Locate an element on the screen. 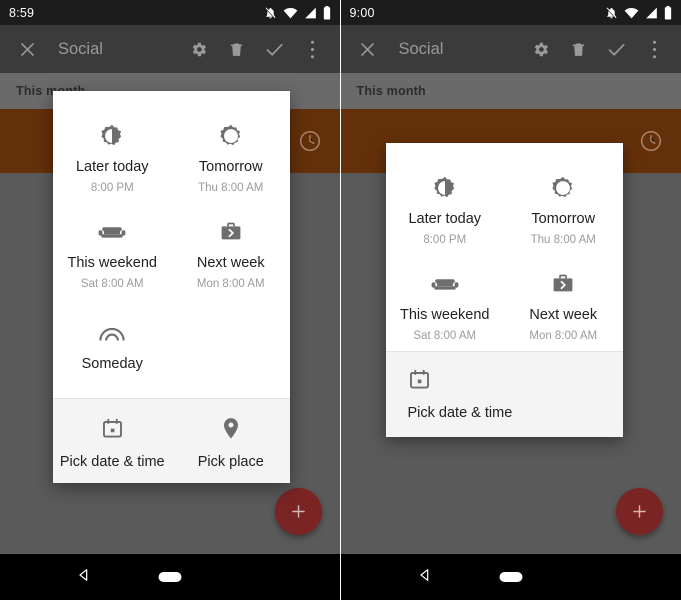 Image resolution: width=681 pixels, height=600 pixels. status-bar-clock: 9:00 is located at coordinates (362, 12).